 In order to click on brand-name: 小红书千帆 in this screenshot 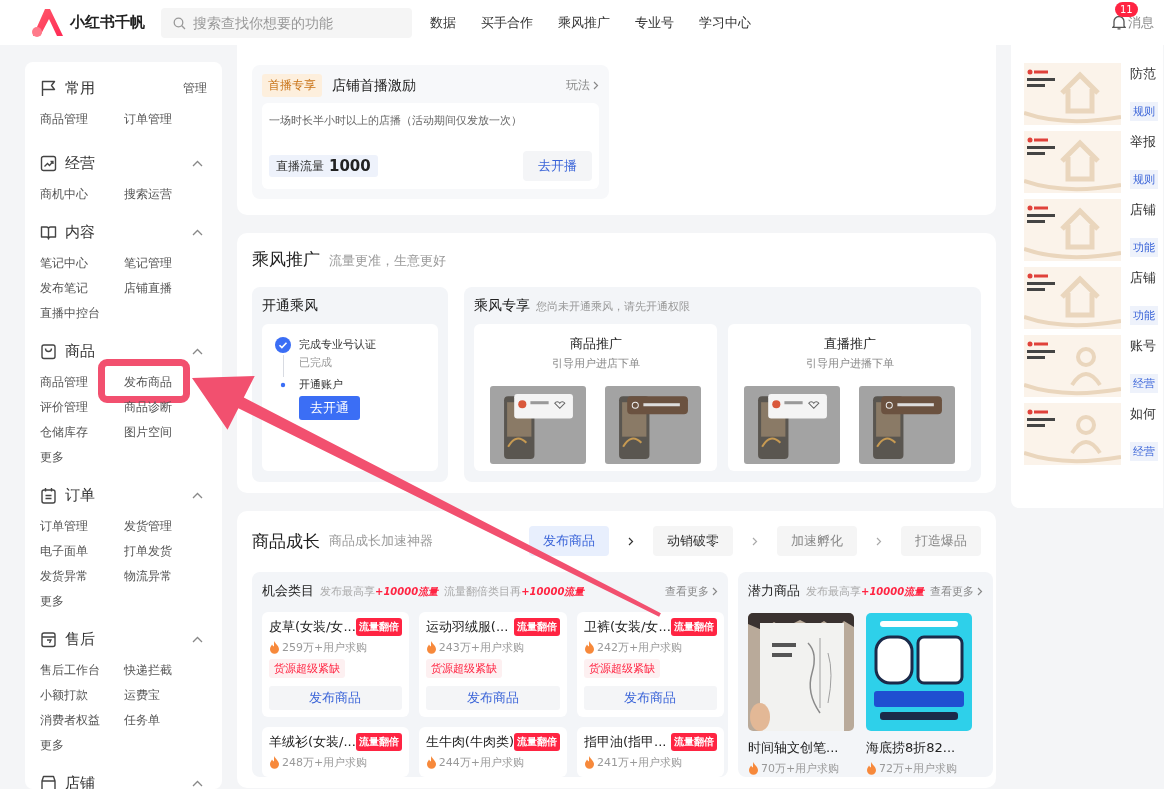, I will do `click(107, 22)`.